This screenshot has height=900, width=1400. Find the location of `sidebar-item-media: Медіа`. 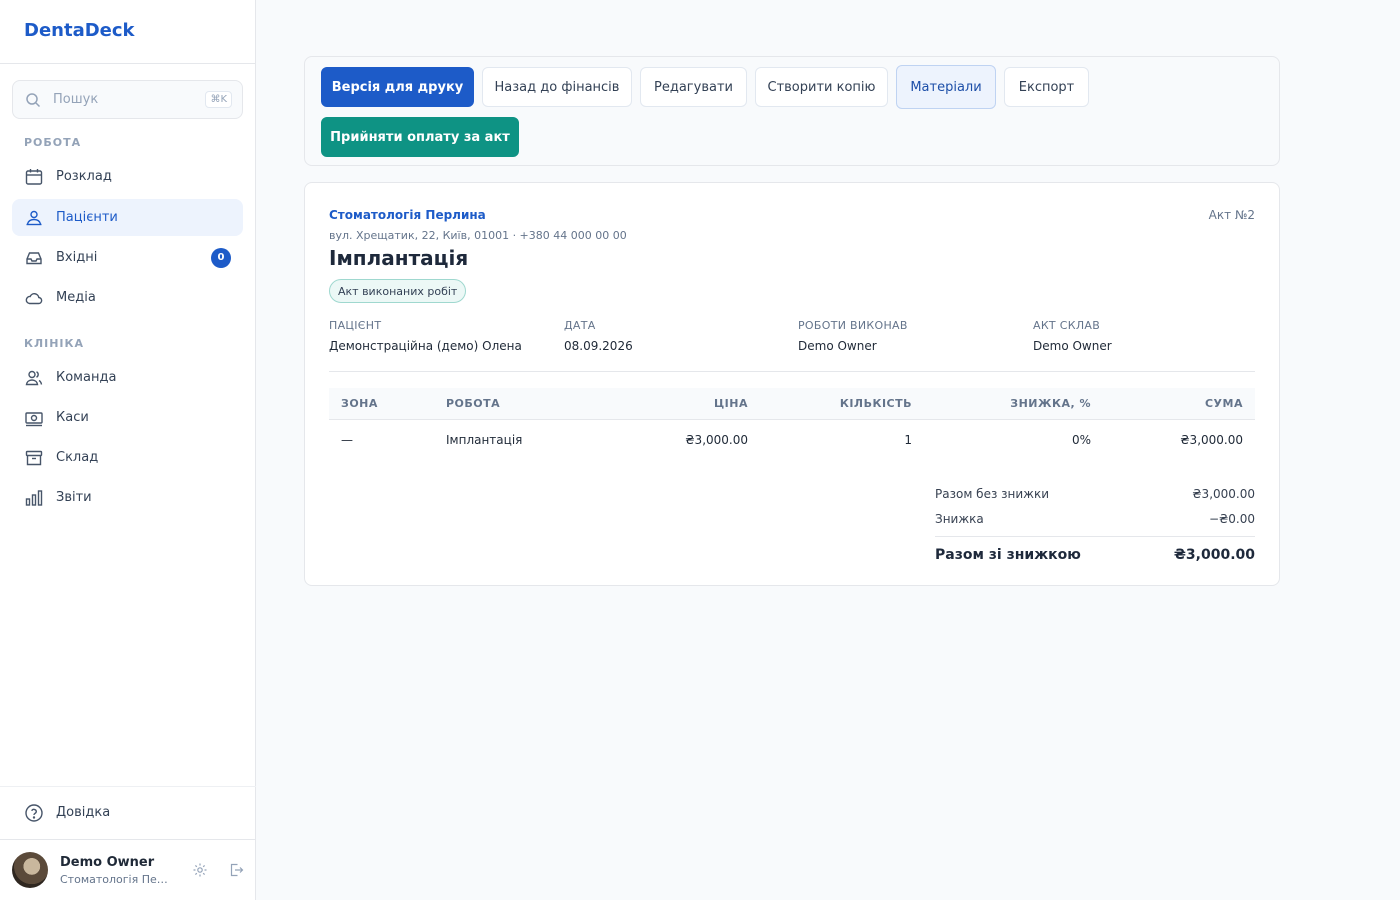

sidebar-item-media: Медіа is located at coordinates (127, 297).